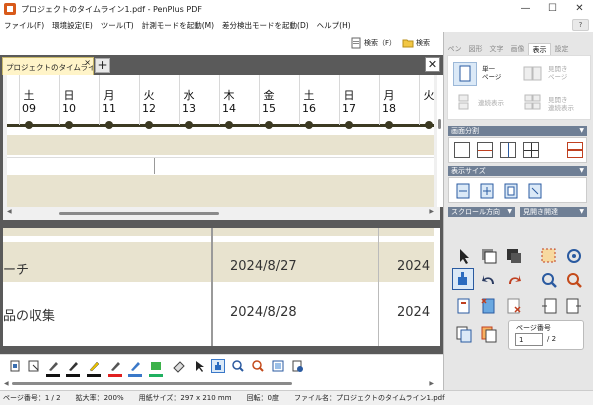 Image resolution: width=593 pixels, height=405 pixels. What do you see at coordinates (525, 9) in the screenshot?
I see `minimize-button: —` at bounding box center [525, 9].